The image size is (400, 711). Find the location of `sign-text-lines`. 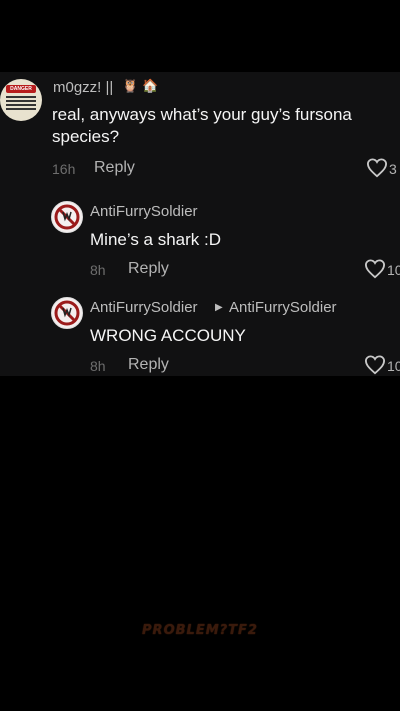

sign-text-lines is located at coordinates (21, 104).